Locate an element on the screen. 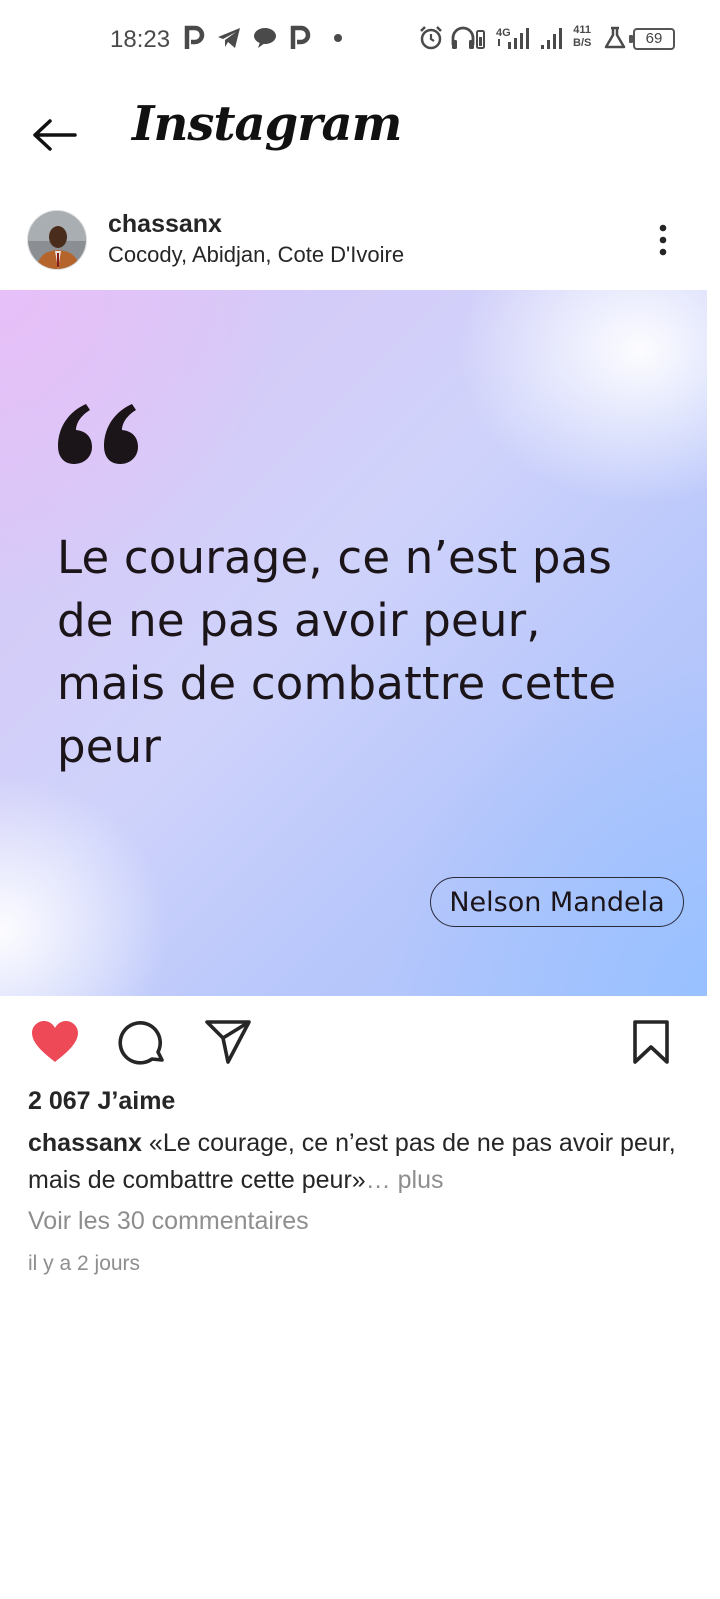 The image size is (720, 1599). post-header: chassanx Cocody, Abidjan, Cote D'Ivoire is located at coordinates (360, 244).